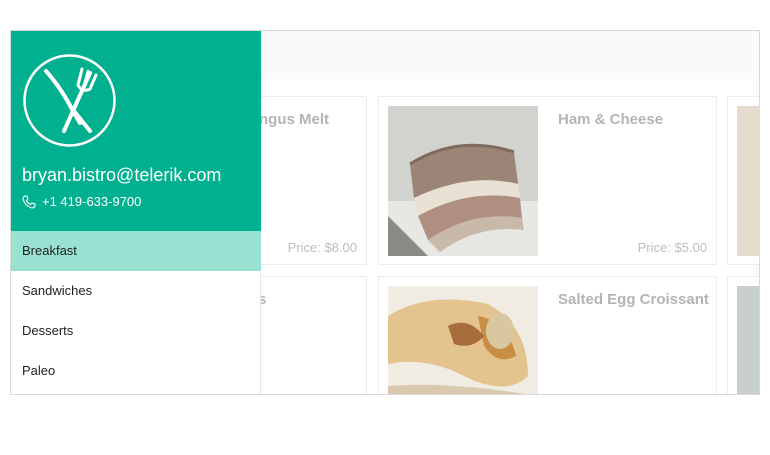 This screenshot has height=455, width=770. Describe the element at coordinates (136, 371) in the screenshot. I see `menu-item-paleo: Paleo` at that location.